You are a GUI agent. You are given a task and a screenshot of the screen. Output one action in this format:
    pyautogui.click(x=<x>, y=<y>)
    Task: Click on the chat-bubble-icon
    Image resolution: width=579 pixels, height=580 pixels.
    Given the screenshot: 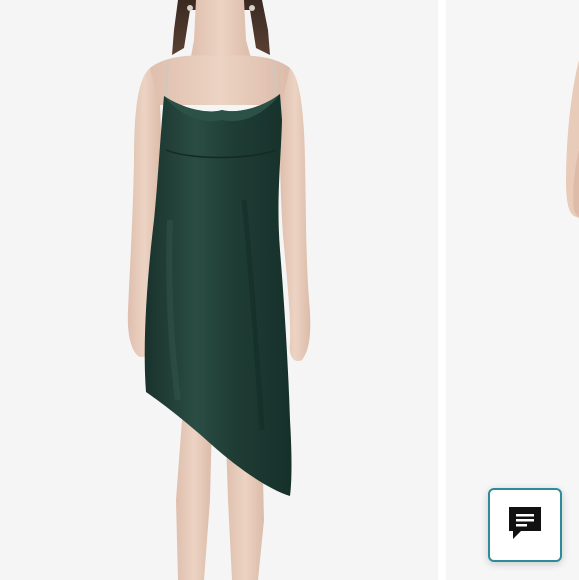 What is the action you would take?
    pyautogui.click(x=525, y=525)
    